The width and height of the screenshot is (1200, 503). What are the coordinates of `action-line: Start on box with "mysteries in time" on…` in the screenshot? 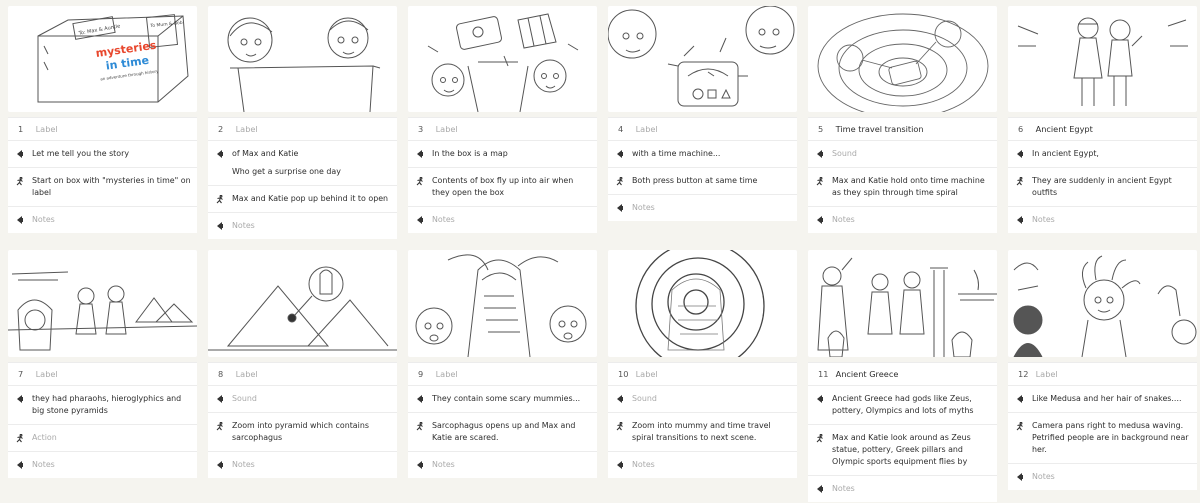 It's located at (102, 187).